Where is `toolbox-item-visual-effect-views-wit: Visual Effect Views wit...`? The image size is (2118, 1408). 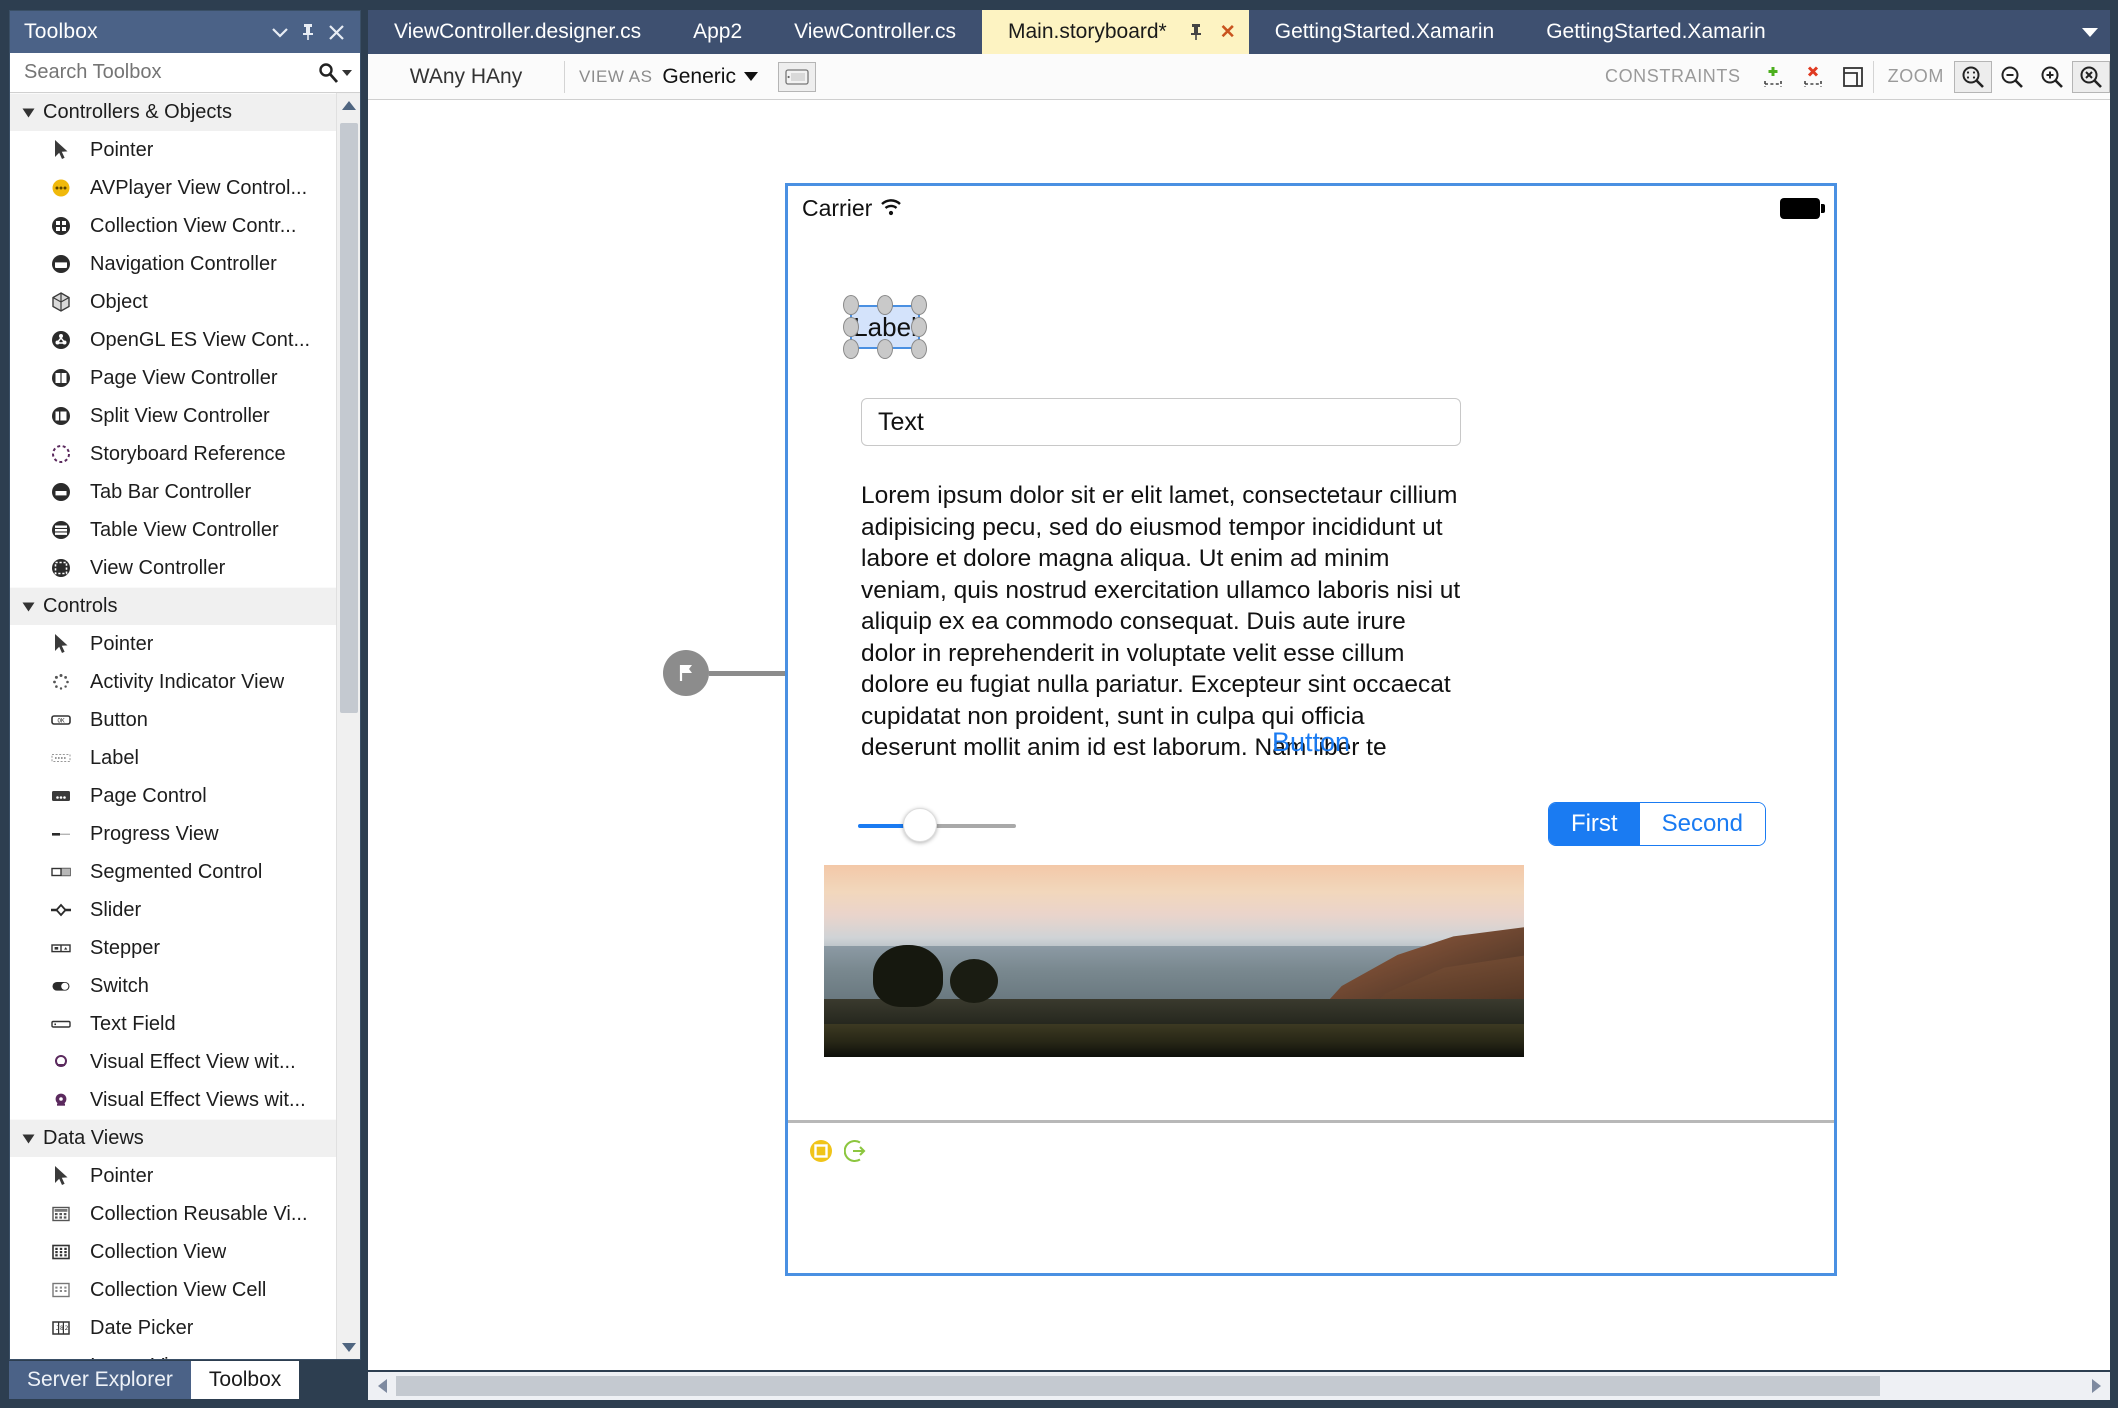
toolbox-item-visual-effect-views-wit: Visual Effect Views wit... is located at coordinates (173, 1100).